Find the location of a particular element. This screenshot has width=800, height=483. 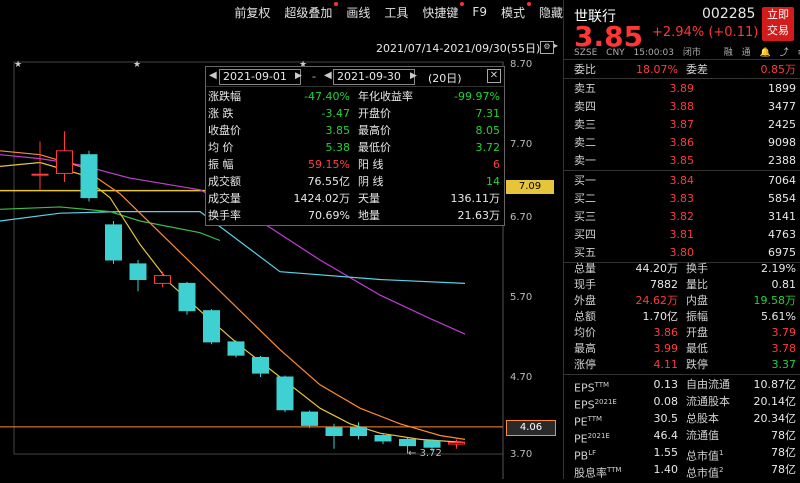

popup-stat-label: 开盘价 is located at coordinates (393, 114).